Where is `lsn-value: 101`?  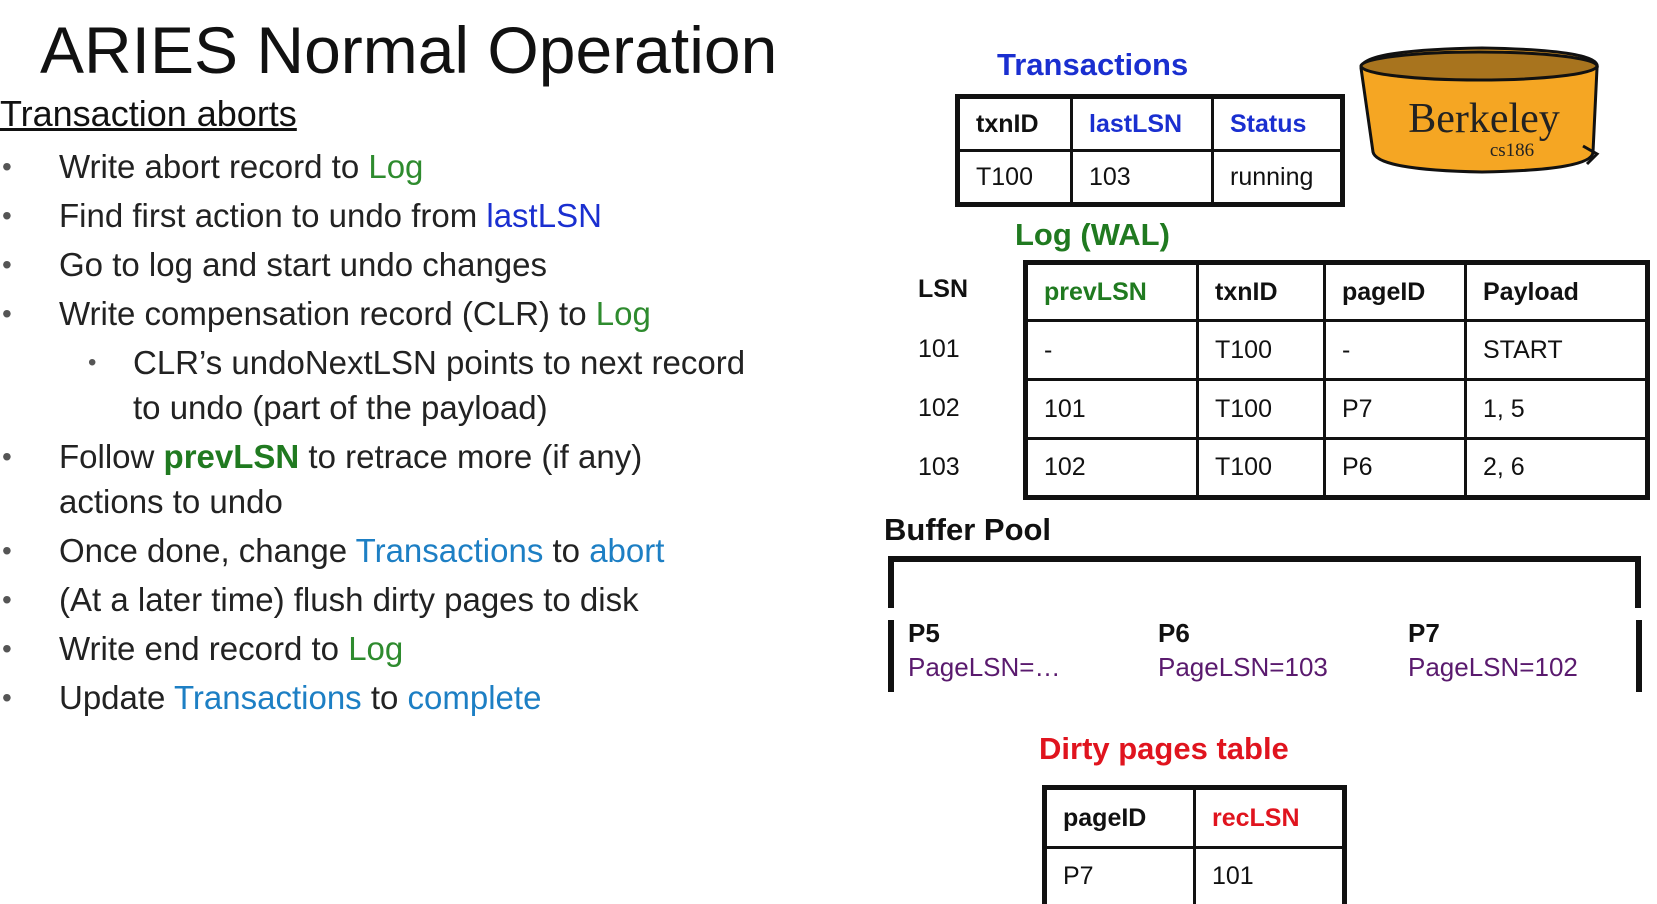
lsn-value: 101 is located at coordinates (939, 349).